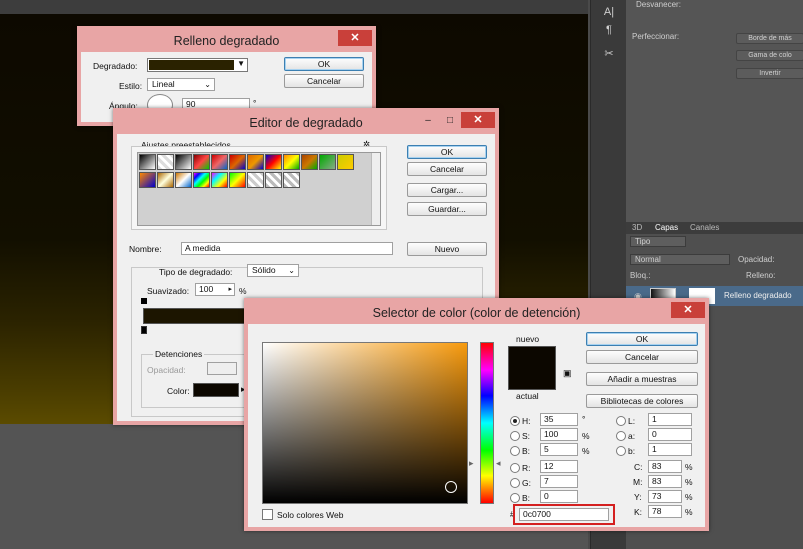  I want to click on m-unit: %, so click(689, 482).